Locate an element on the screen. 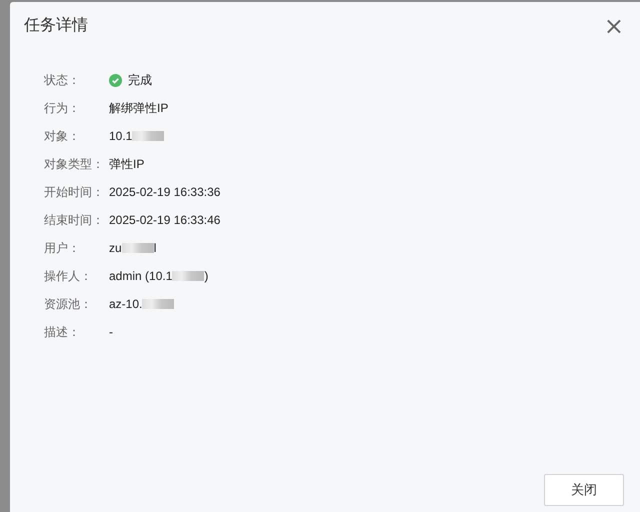 The height and width of the screenshot is (512, 640). field-value: zu is located at coordinates (115, 248).